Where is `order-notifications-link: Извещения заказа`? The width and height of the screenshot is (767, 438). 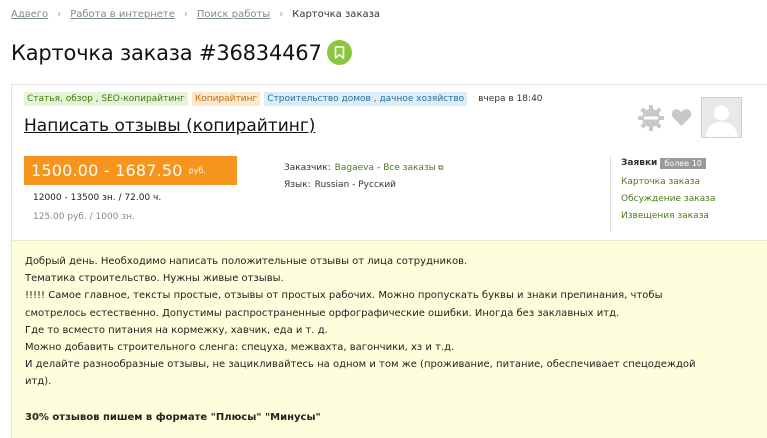
order-notifications-link: Извещения заказа is located at coordinates (668, 216).